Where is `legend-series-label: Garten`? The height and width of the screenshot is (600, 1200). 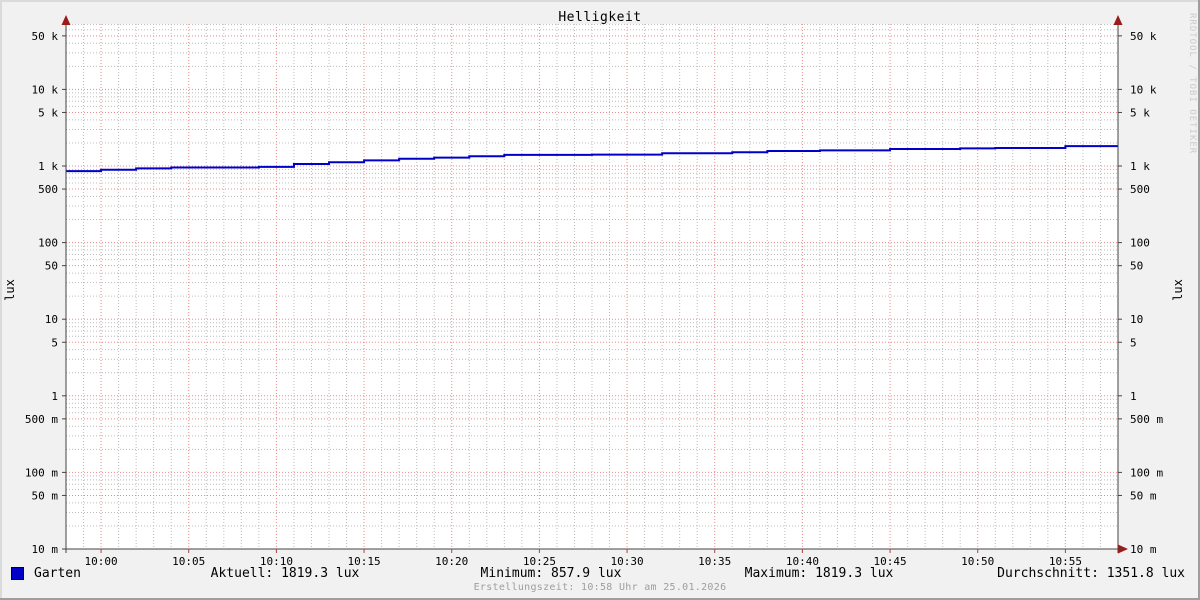
legend-series-label: Garten is located at coordinates (57, 573).